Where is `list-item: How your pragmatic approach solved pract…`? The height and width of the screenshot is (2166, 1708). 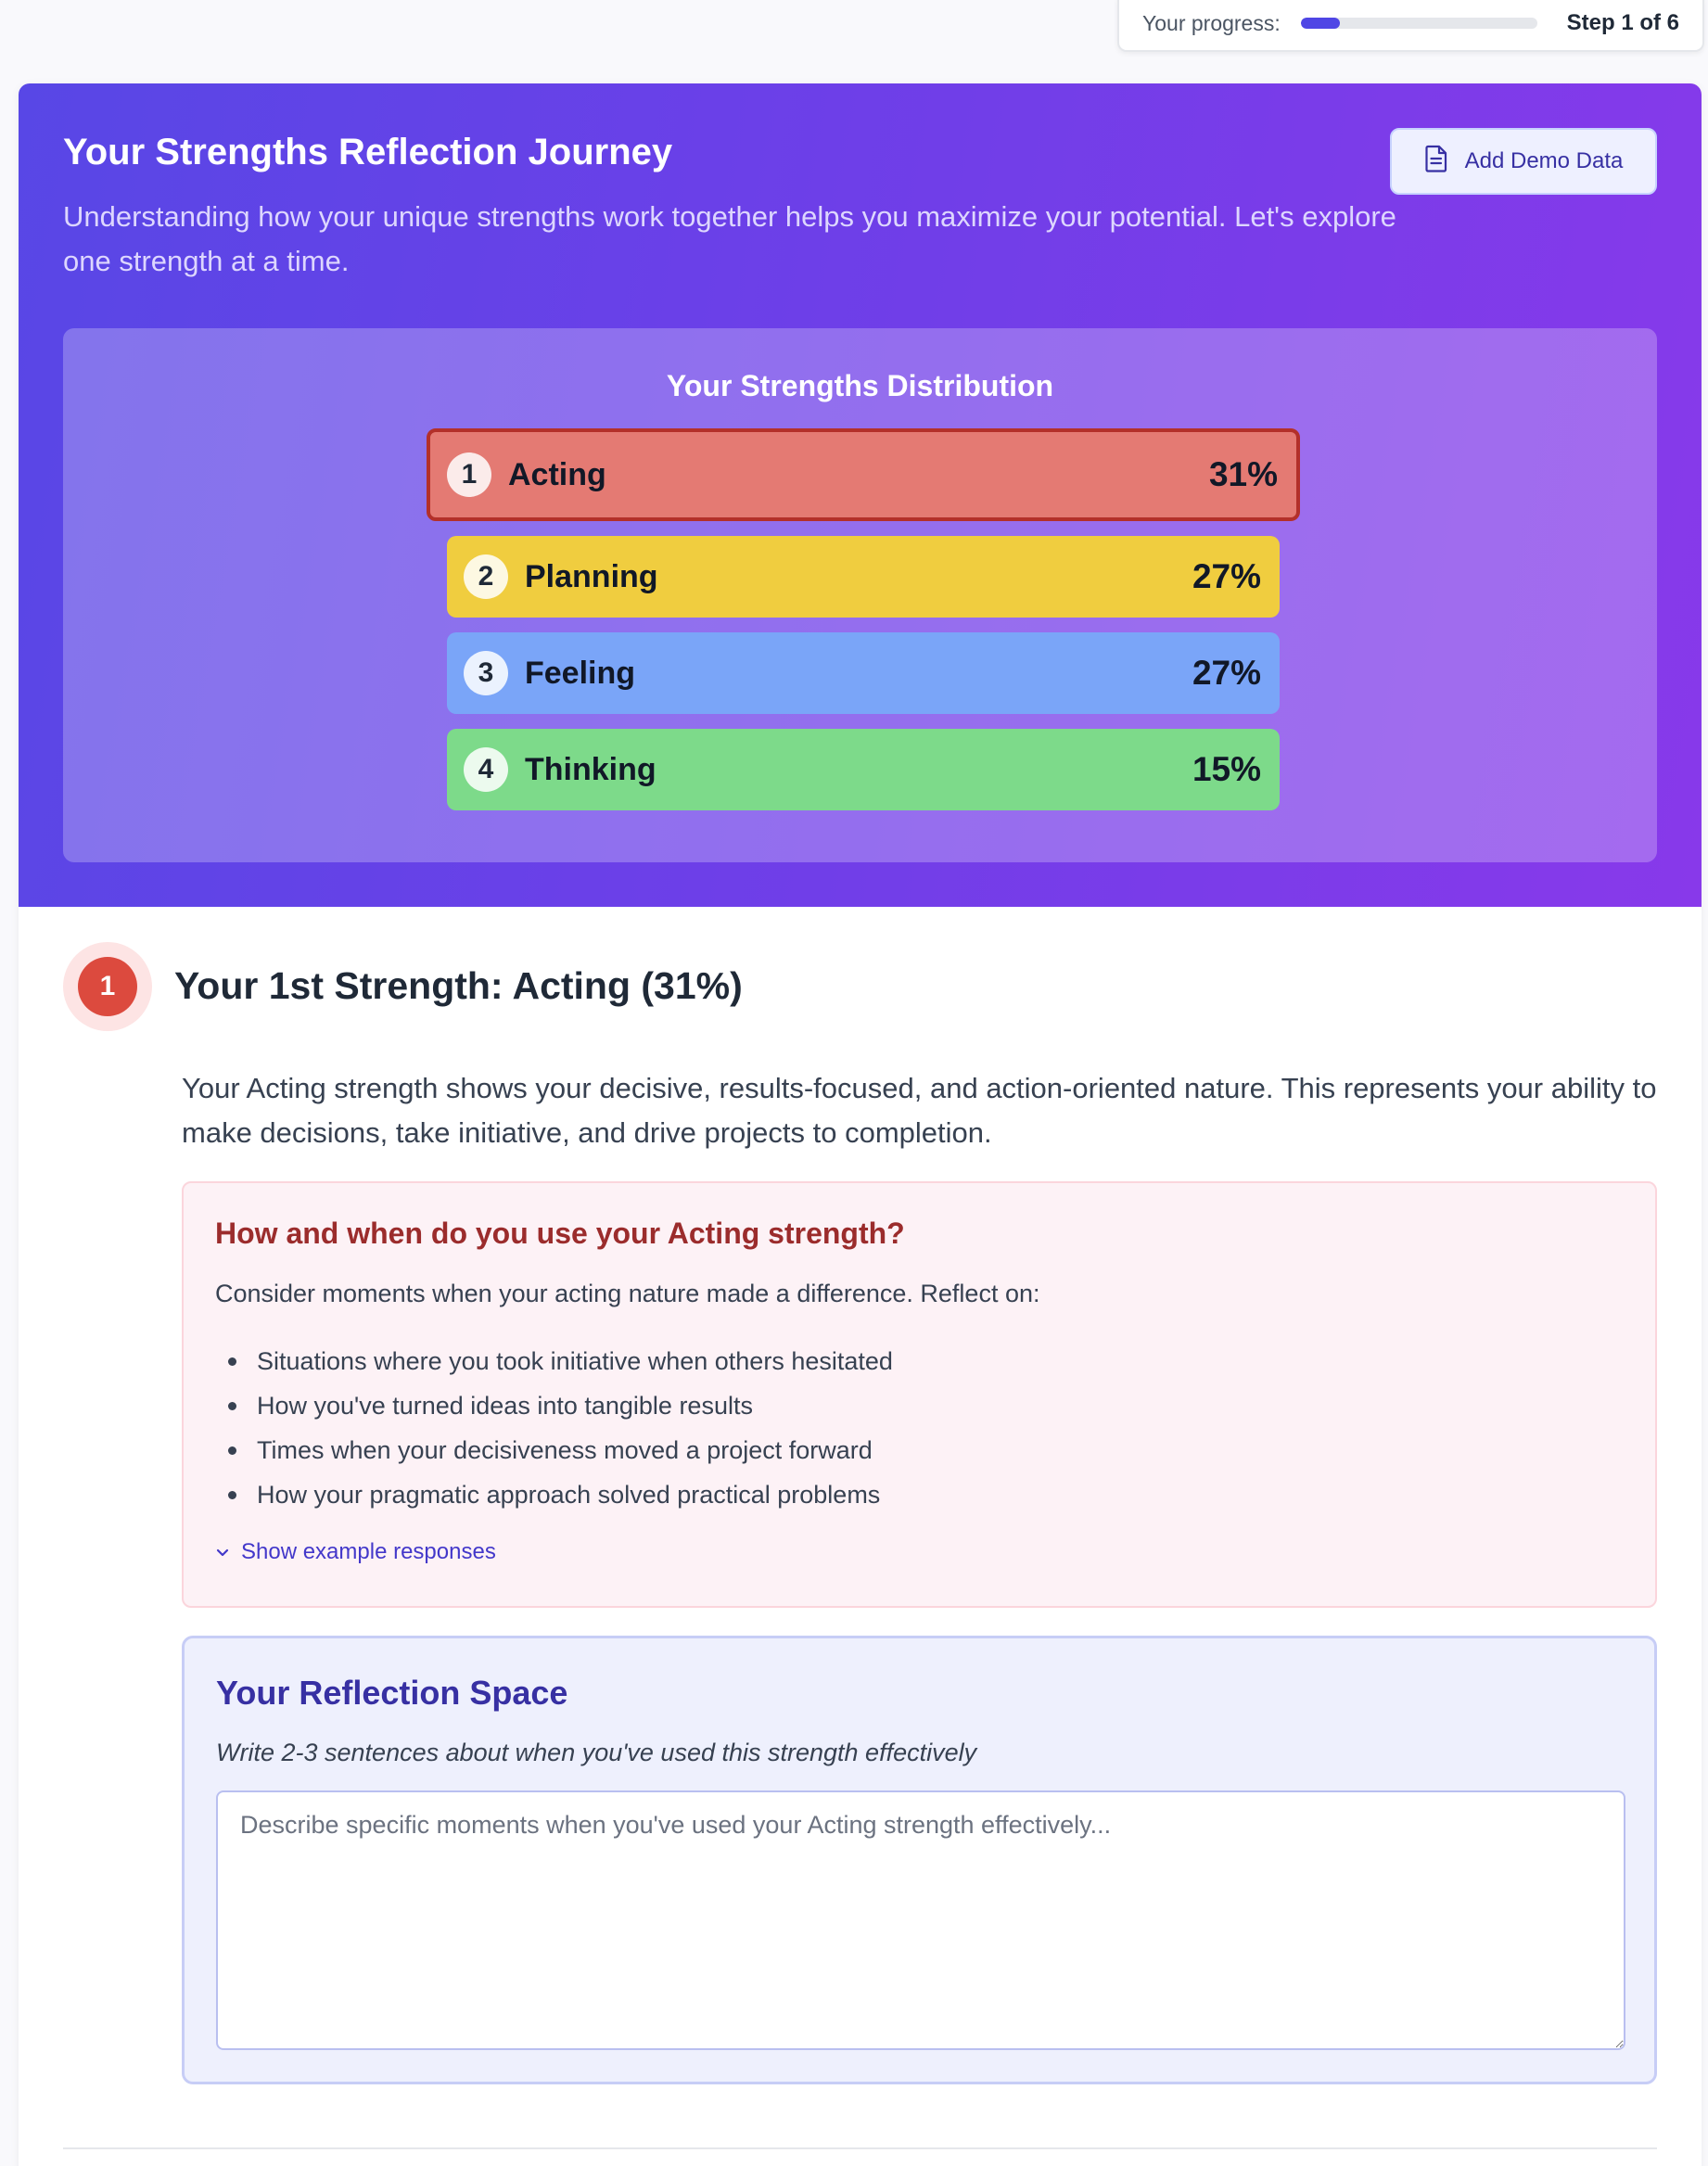 list-item: How your pragmatic approach solved pract… is located at coordinates (554, 1494).